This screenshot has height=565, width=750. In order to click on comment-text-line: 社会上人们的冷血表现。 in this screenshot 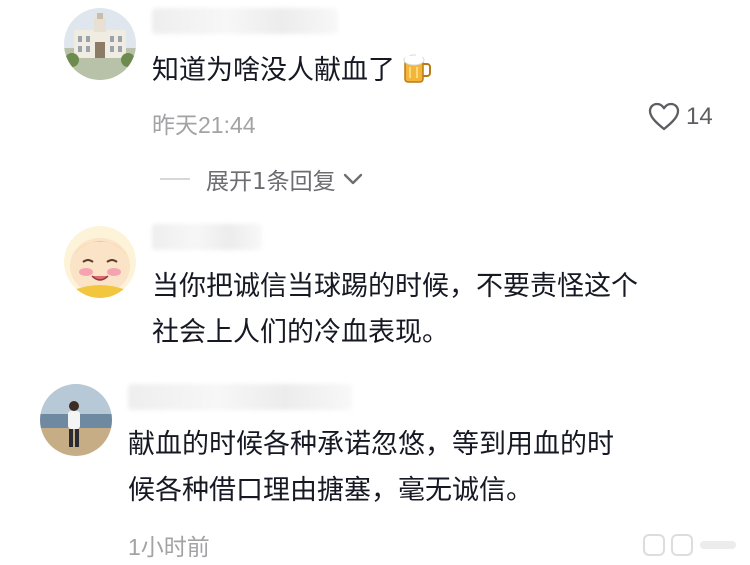, I will do `click(300, 332)`.